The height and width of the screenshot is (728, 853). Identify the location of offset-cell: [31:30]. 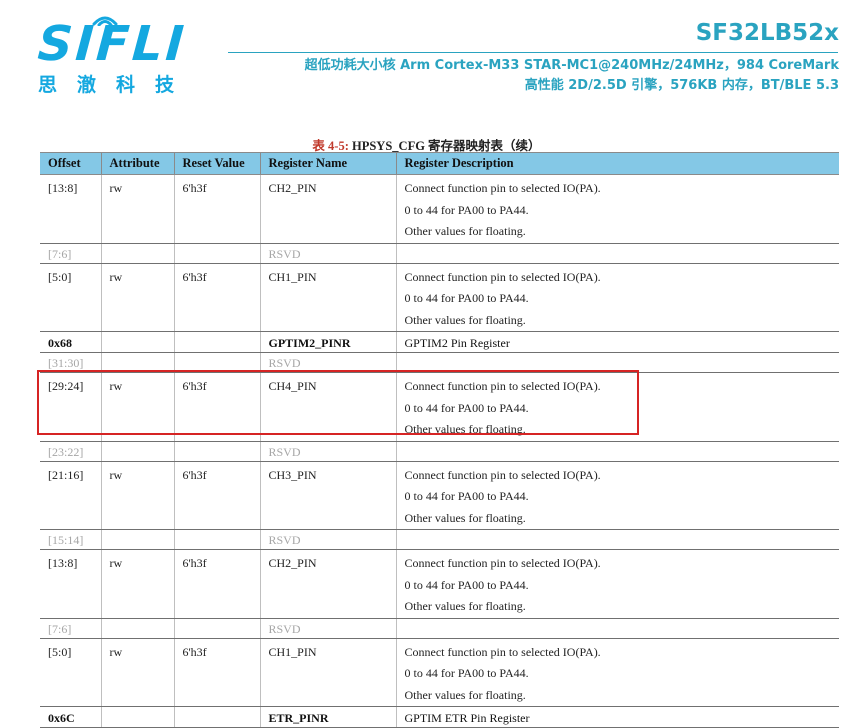
(70, 362).